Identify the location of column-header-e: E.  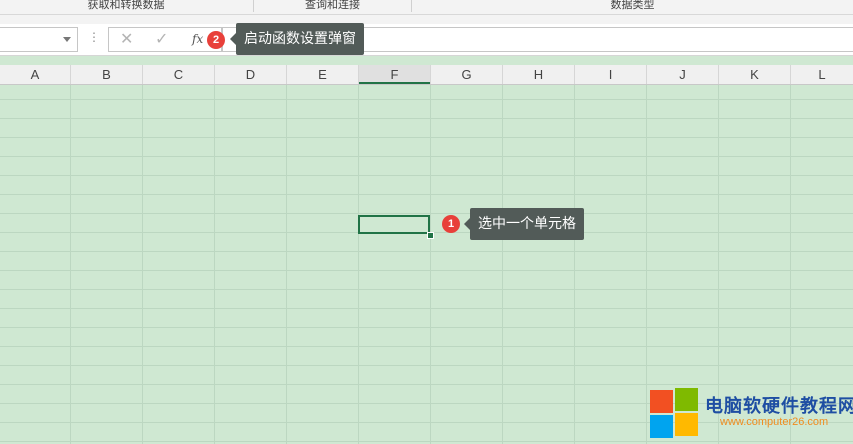
(322, 74).